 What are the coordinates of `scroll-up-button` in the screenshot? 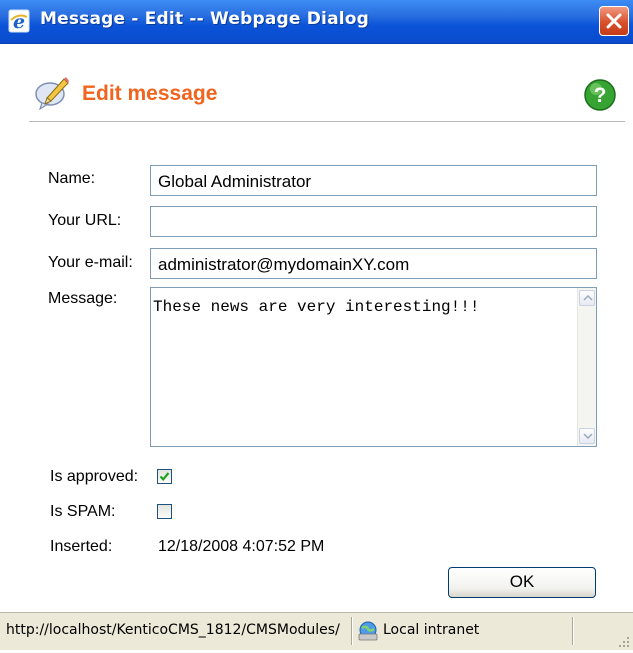 It's located at (587, 298).